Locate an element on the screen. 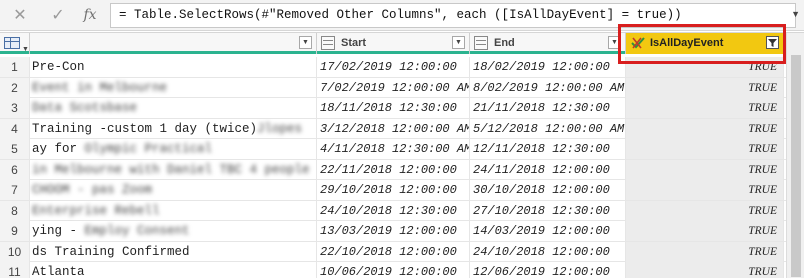 The width and height of the screenshot is (804, 278). row-number: 9 is located at coordinates (15, 231).